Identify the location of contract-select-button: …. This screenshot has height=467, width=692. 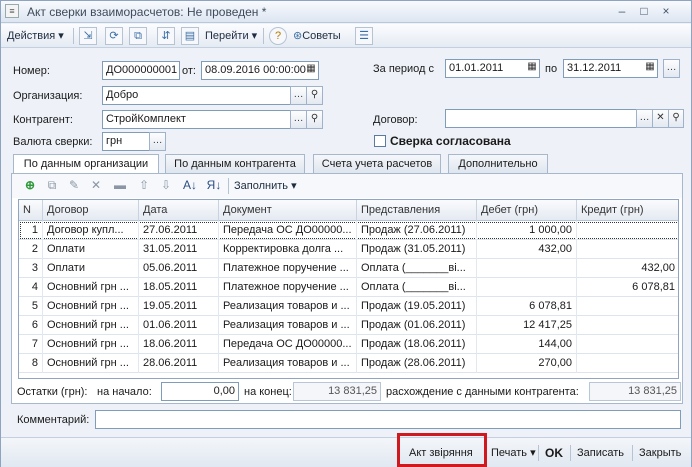
(644, 118).